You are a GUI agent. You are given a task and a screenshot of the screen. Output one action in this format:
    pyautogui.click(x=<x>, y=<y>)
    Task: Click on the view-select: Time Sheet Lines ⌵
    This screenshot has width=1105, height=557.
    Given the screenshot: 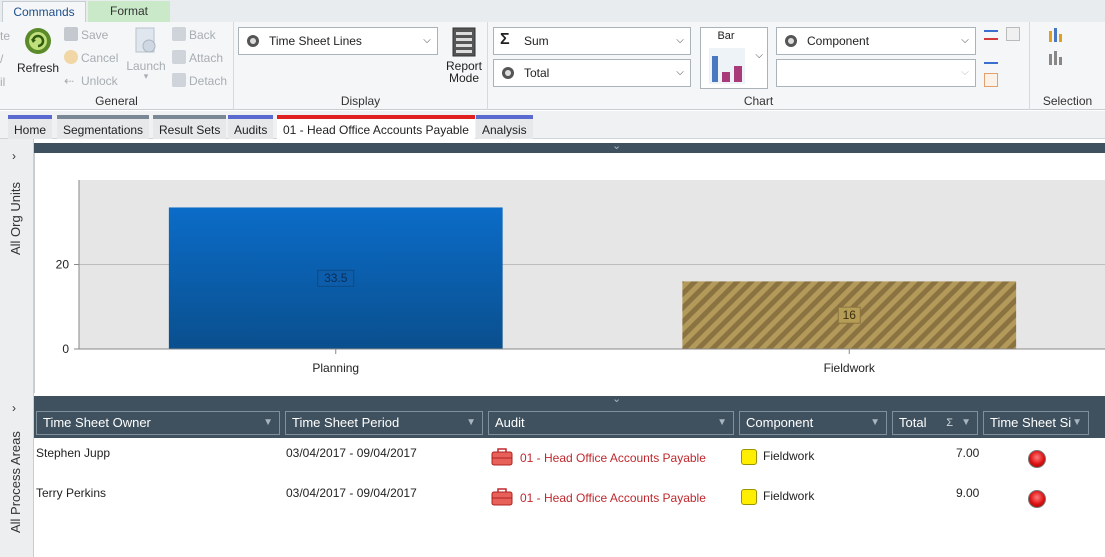 What is the action you would take?
    pyautogui.click(x=338, y=41)
    